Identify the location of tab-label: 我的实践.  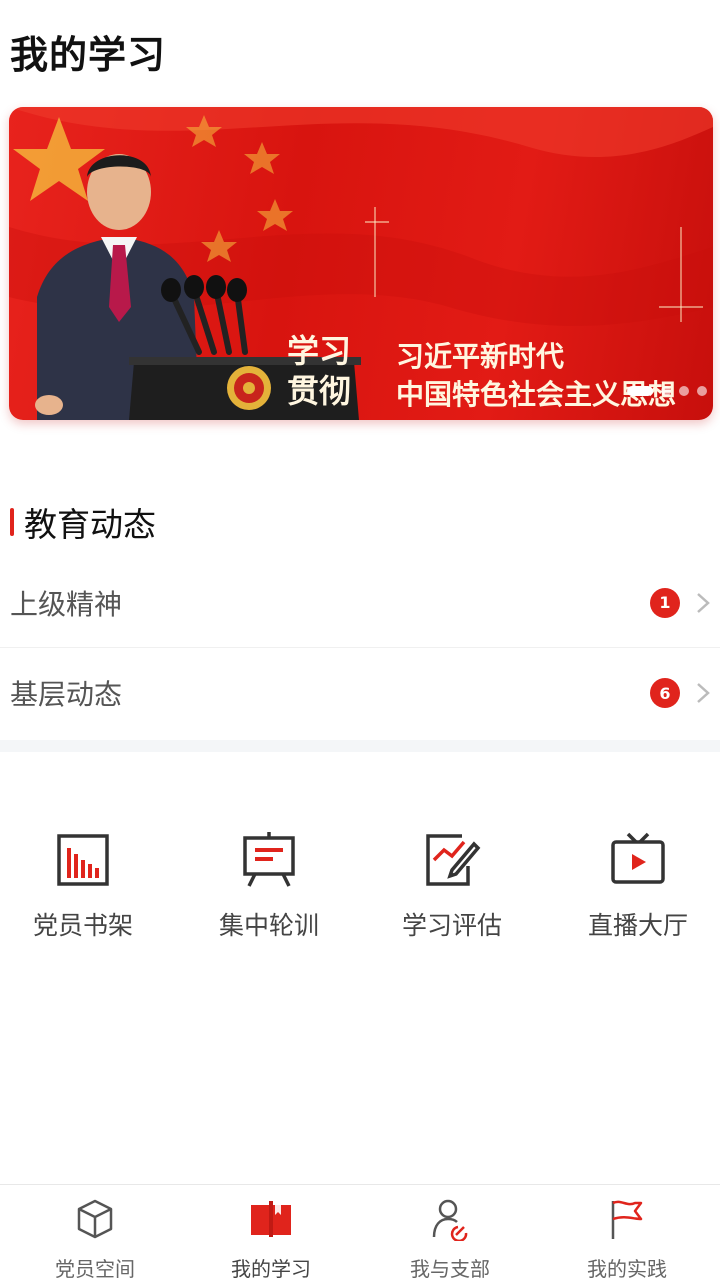
(627, 1268).